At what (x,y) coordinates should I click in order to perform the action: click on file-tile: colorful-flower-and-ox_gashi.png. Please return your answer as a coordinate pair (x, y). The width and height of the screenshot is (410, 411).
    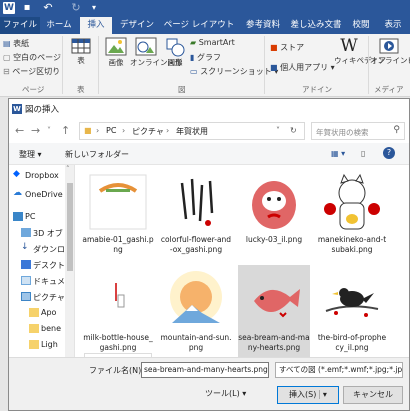
    Looking at the image, I should click on (196, 217).